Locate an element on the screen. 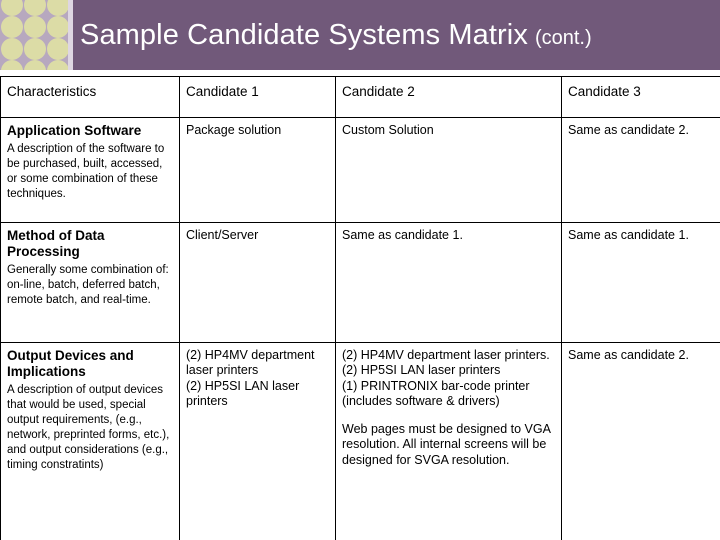 This screenshot has width=720, height=540. candidate-3-cell: Same as candidate 1. is located at coordinates (640, 282).